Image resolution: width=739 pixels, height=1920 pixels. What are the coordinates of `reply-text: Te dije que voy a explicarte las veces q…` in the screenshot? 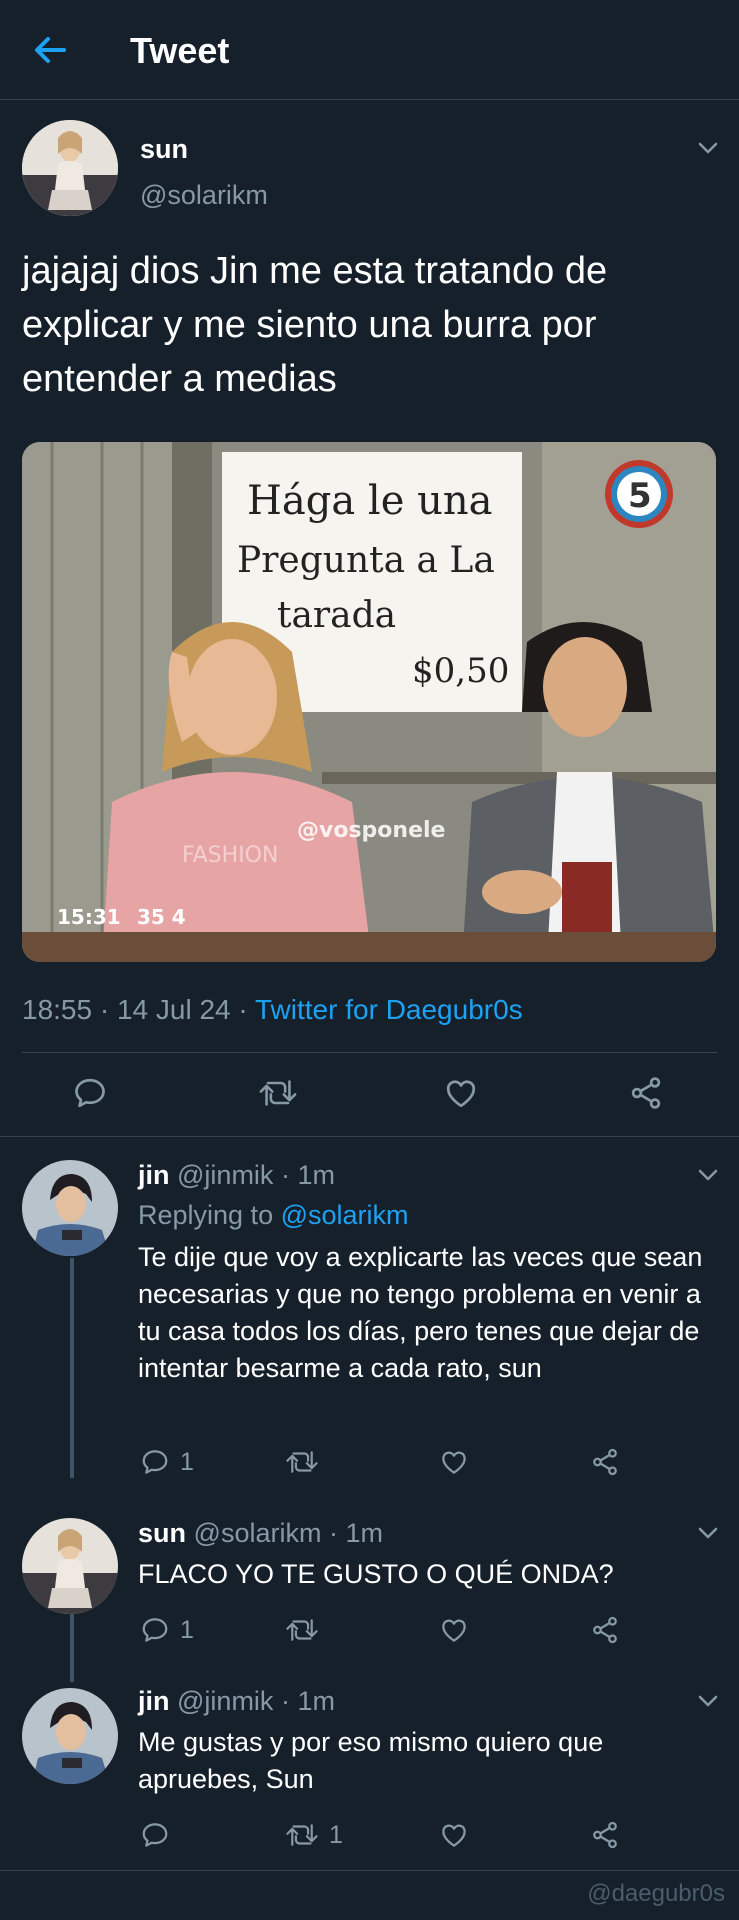 It's located at (420, 1312).